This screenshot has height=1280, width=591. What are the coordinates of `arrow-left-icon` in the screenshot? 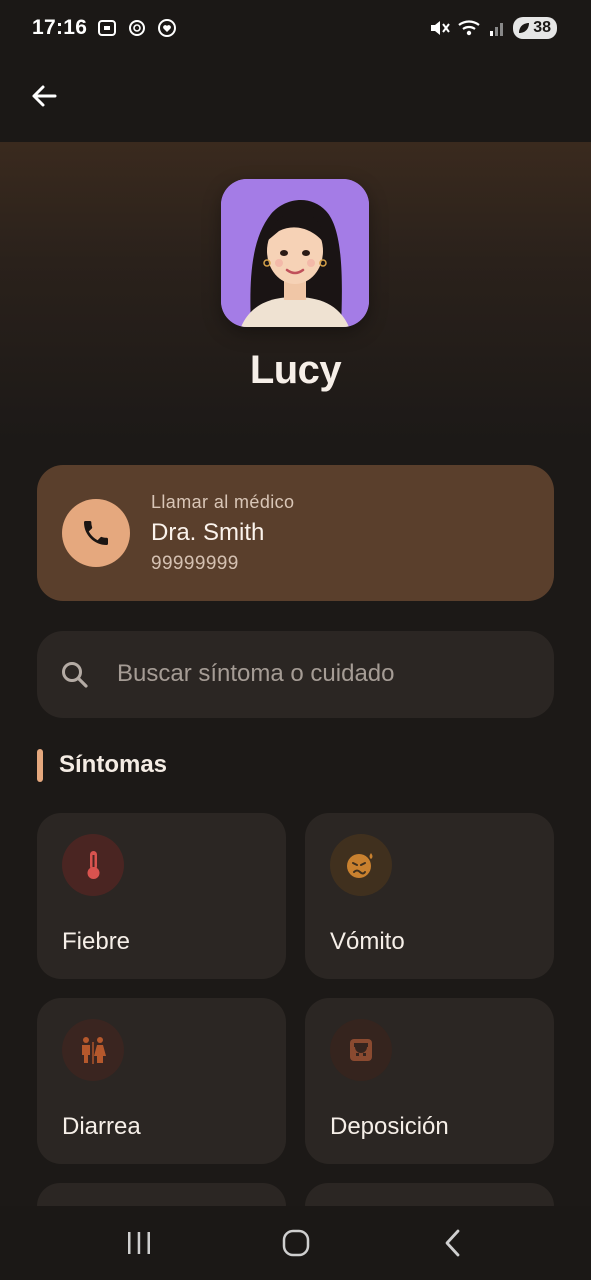 It's located at (44, 96).